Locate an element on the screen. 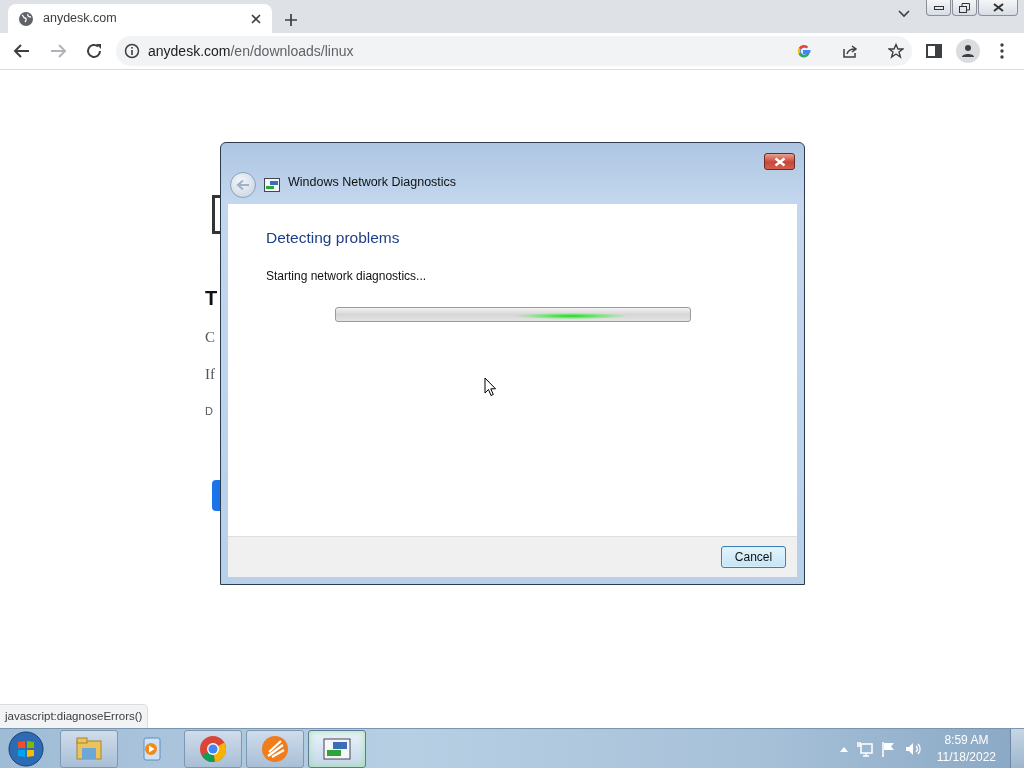 This screenshot has height=768, width=1024. restore-icon is located at coordinates (964, 7).